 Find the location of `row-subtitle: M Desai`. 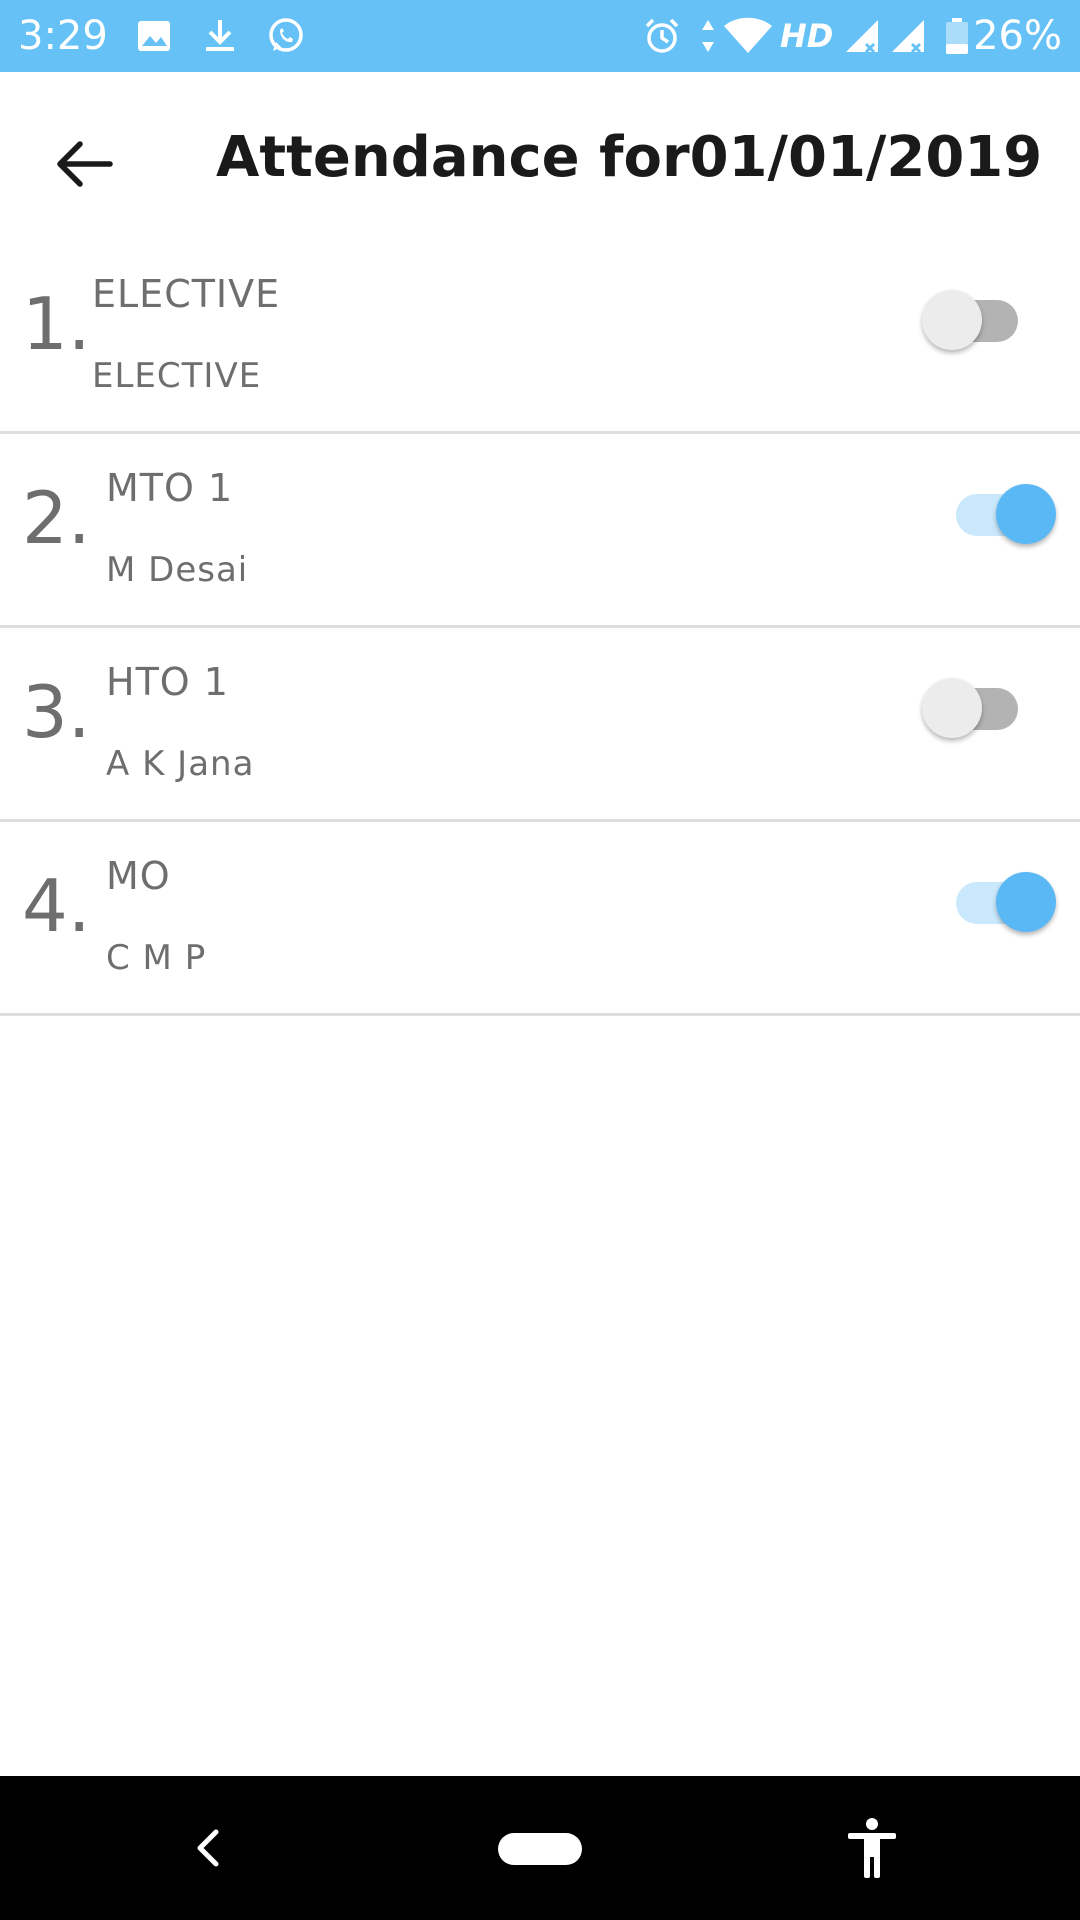

row-subtitle: M Desai is located at coordinates (177, 570).